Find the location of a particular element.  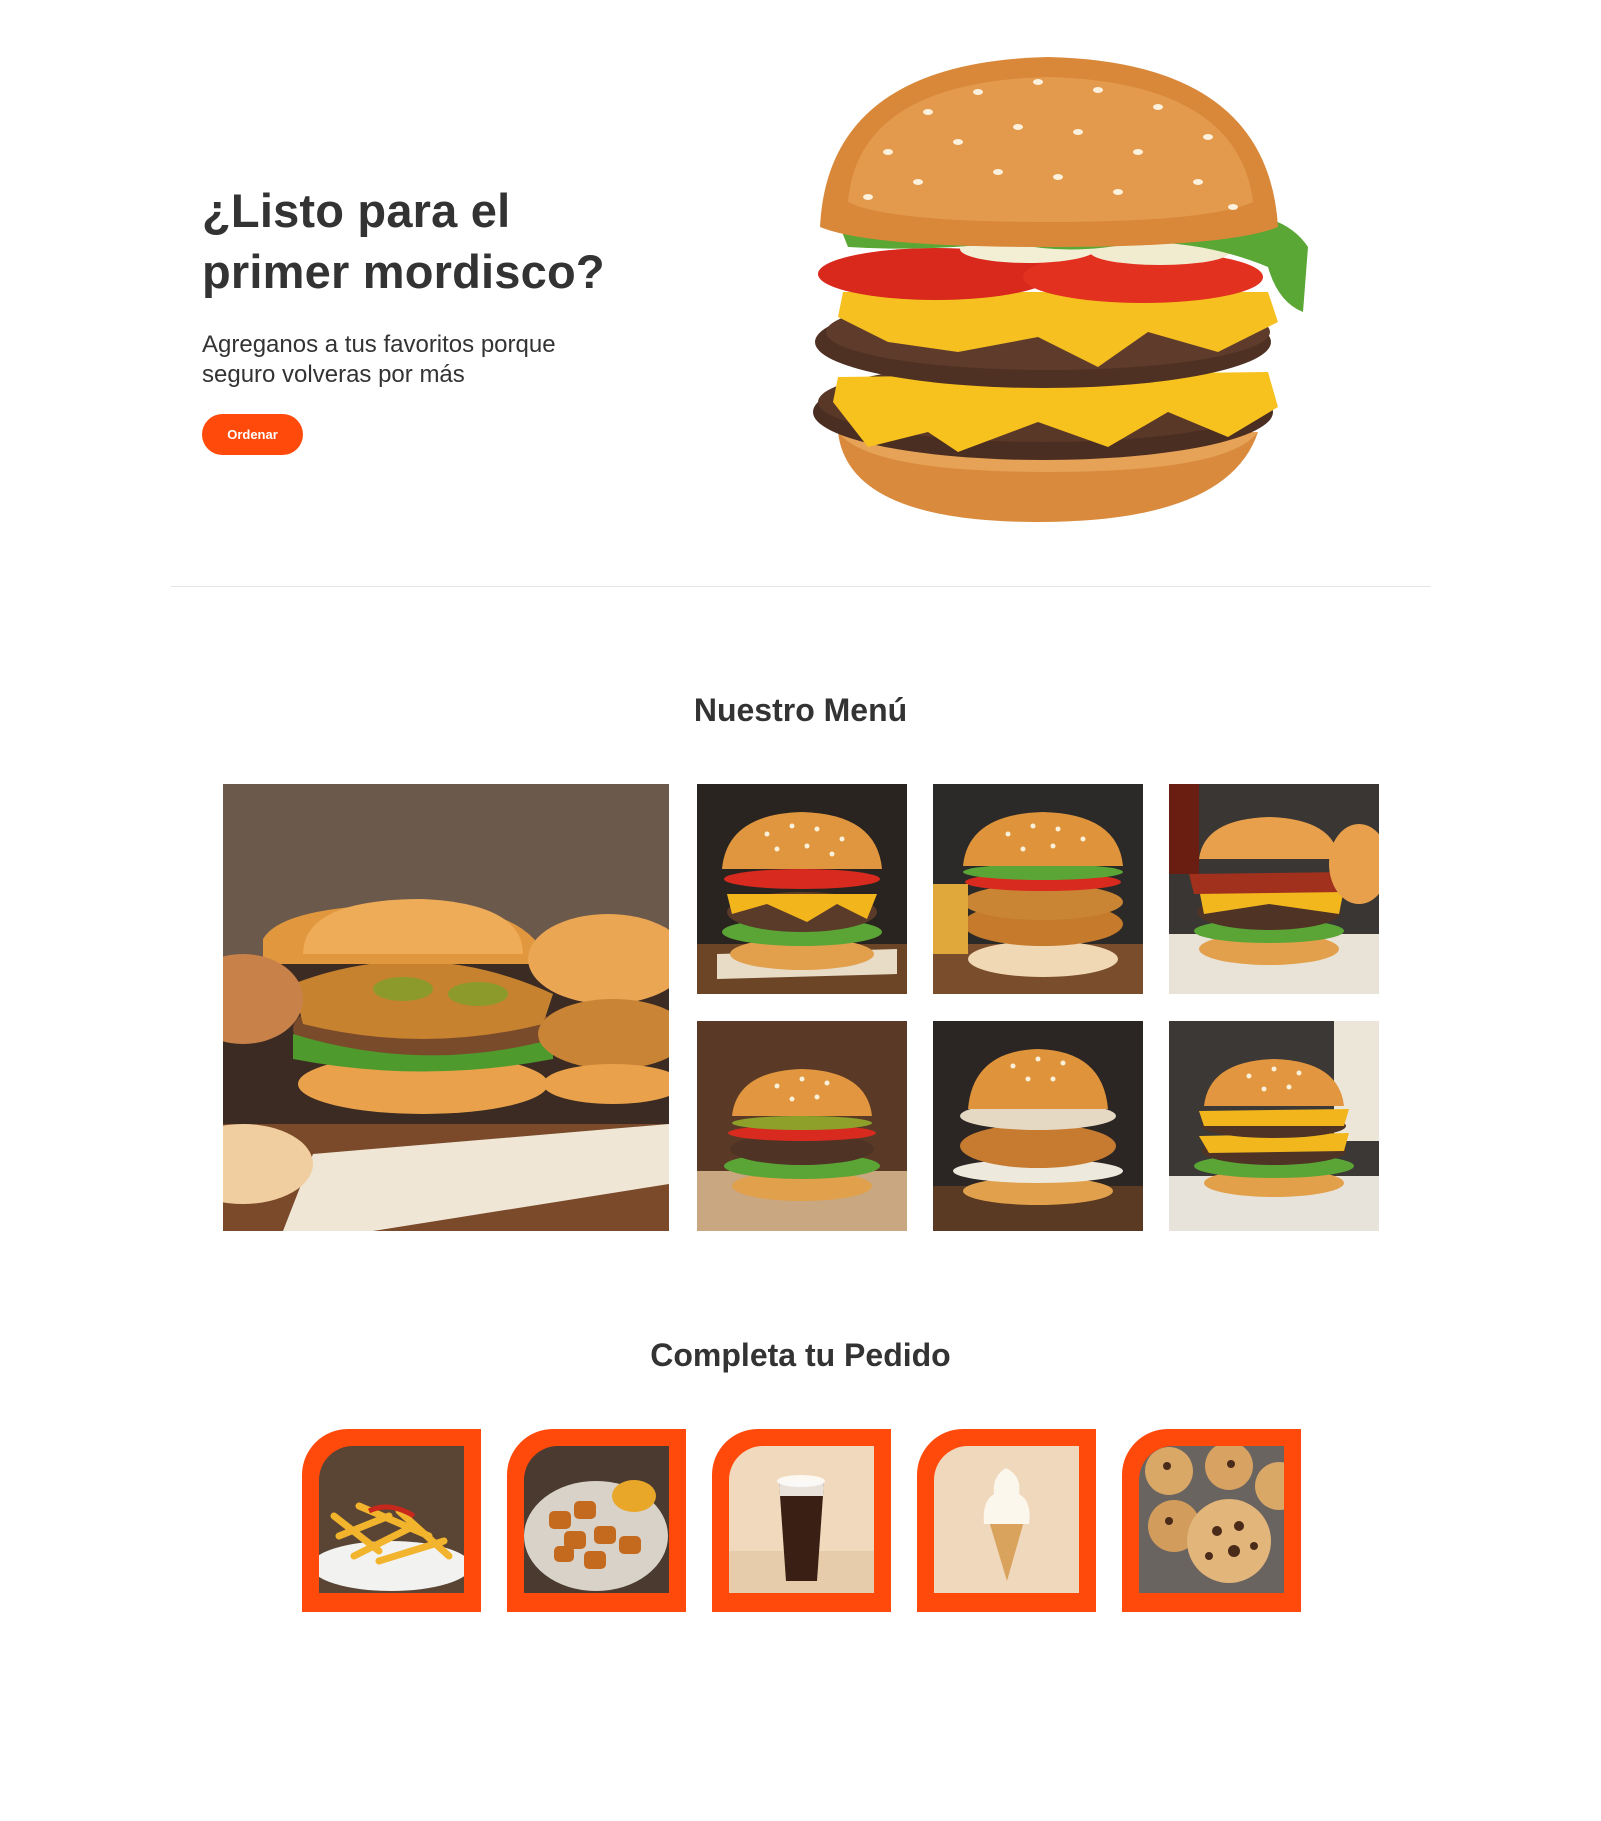

soda-photo-icon is located at coordinates (801, 1519).